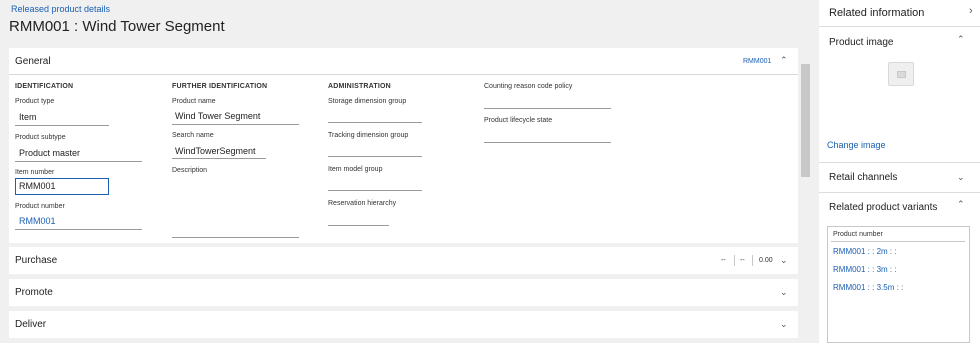 This screenshot has width=980, height=343. Describe the element at coordinates (547, 108) in the screenshot. I see `counting-reason-field` at that location.